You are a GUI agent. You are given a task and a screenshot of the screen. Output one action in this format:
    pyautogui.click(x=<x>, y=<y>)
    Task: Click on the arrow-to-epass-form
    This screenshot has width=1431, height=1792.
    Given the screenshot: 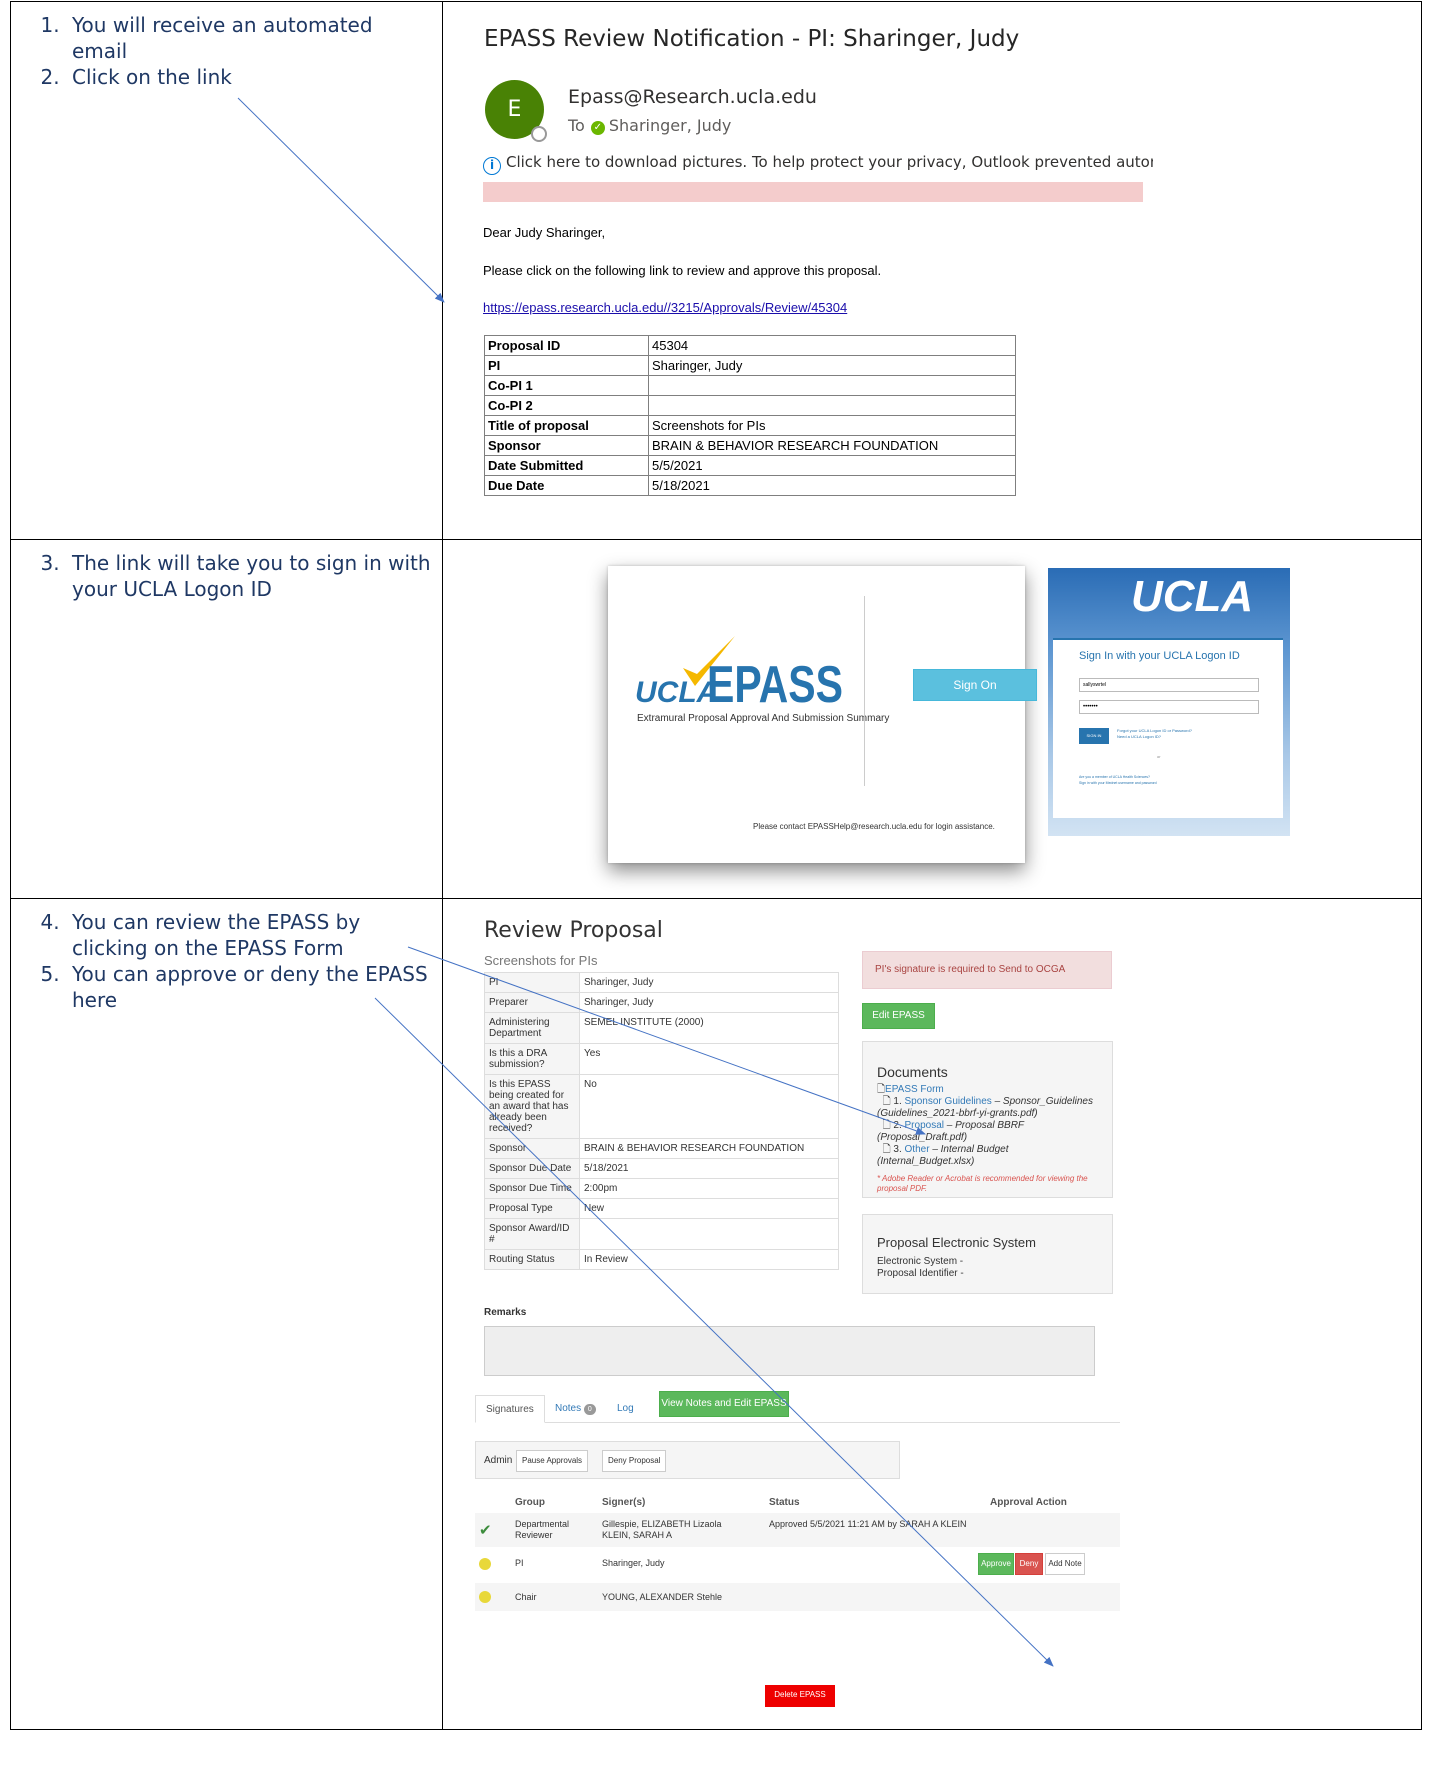 What is the action you would take?
    pyautogui.click(x=666, y=1040)
    